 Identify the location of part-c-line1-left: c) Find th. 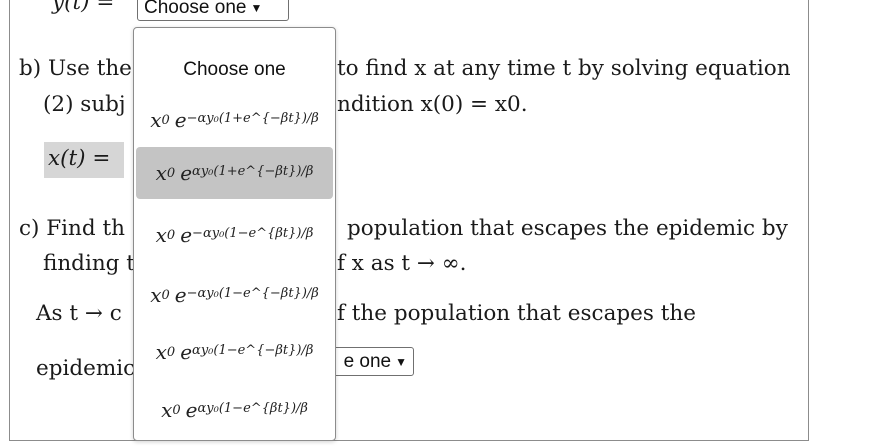
(72, 228).